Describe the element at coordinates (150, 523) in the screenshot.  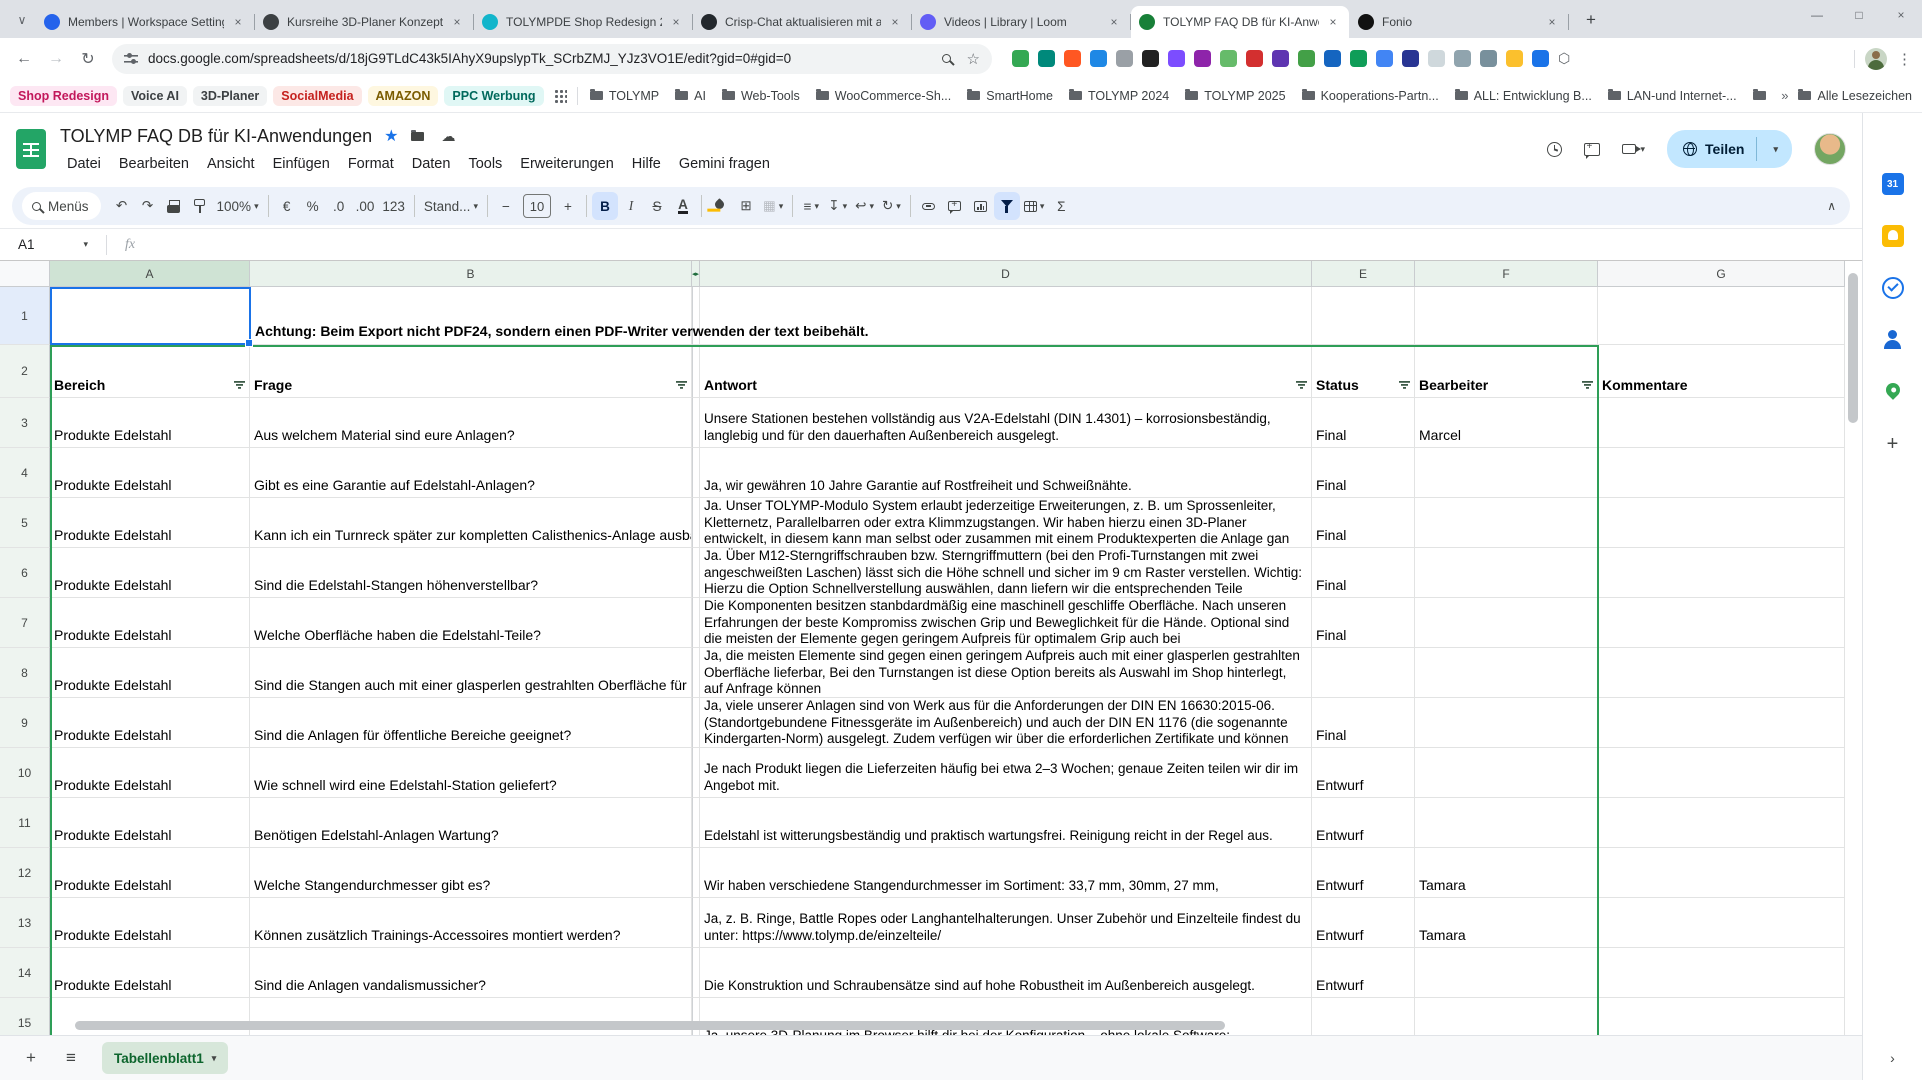
I see `cell-bereich-5: Produkte Edelstahl` at that location.